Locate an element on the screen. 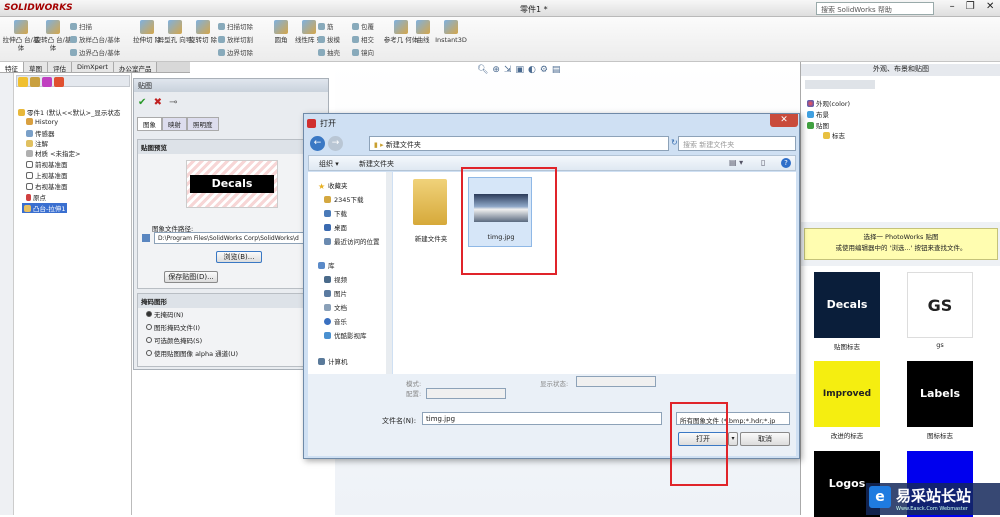 This screenshot has height=517, width=1000. loft-boss-button: 放样凸台/基体 is located at coordinates (95, 39).